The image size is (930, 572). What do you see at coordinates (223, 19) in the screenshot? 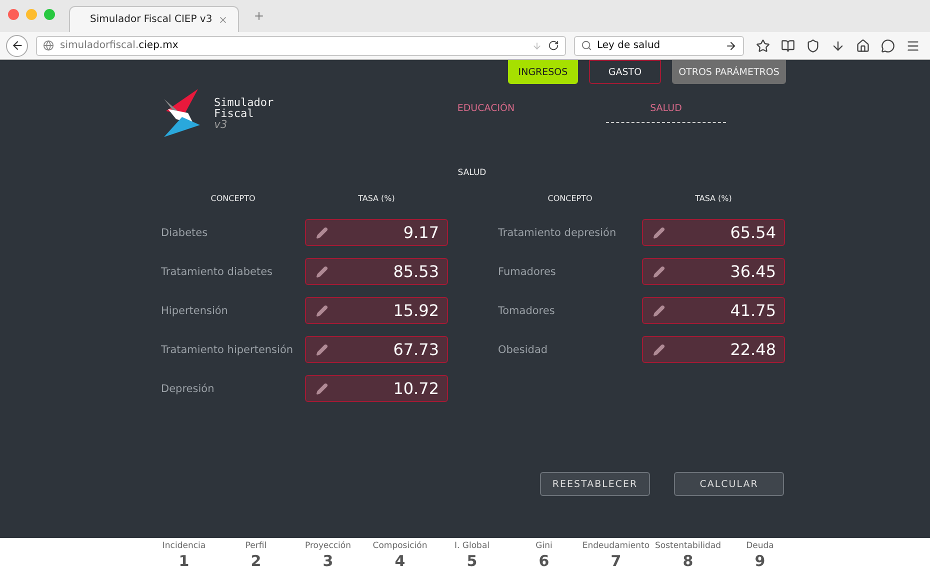
I see `close-icon` at bounding box center [223, 19].